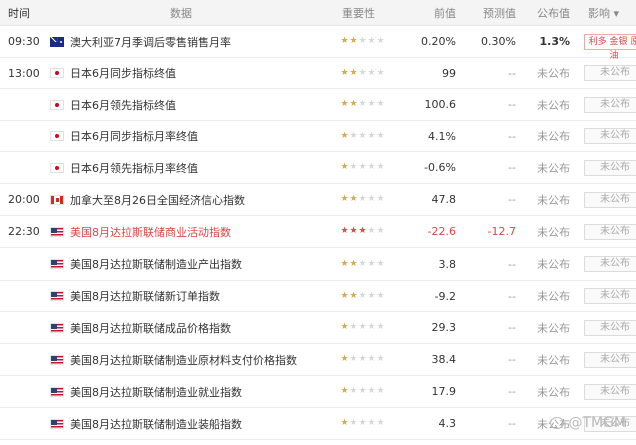  What do you see at coordinates (501, 231) in the screenshot?
I see `row-forecast: -12.7` at bounding box center [501, 231].